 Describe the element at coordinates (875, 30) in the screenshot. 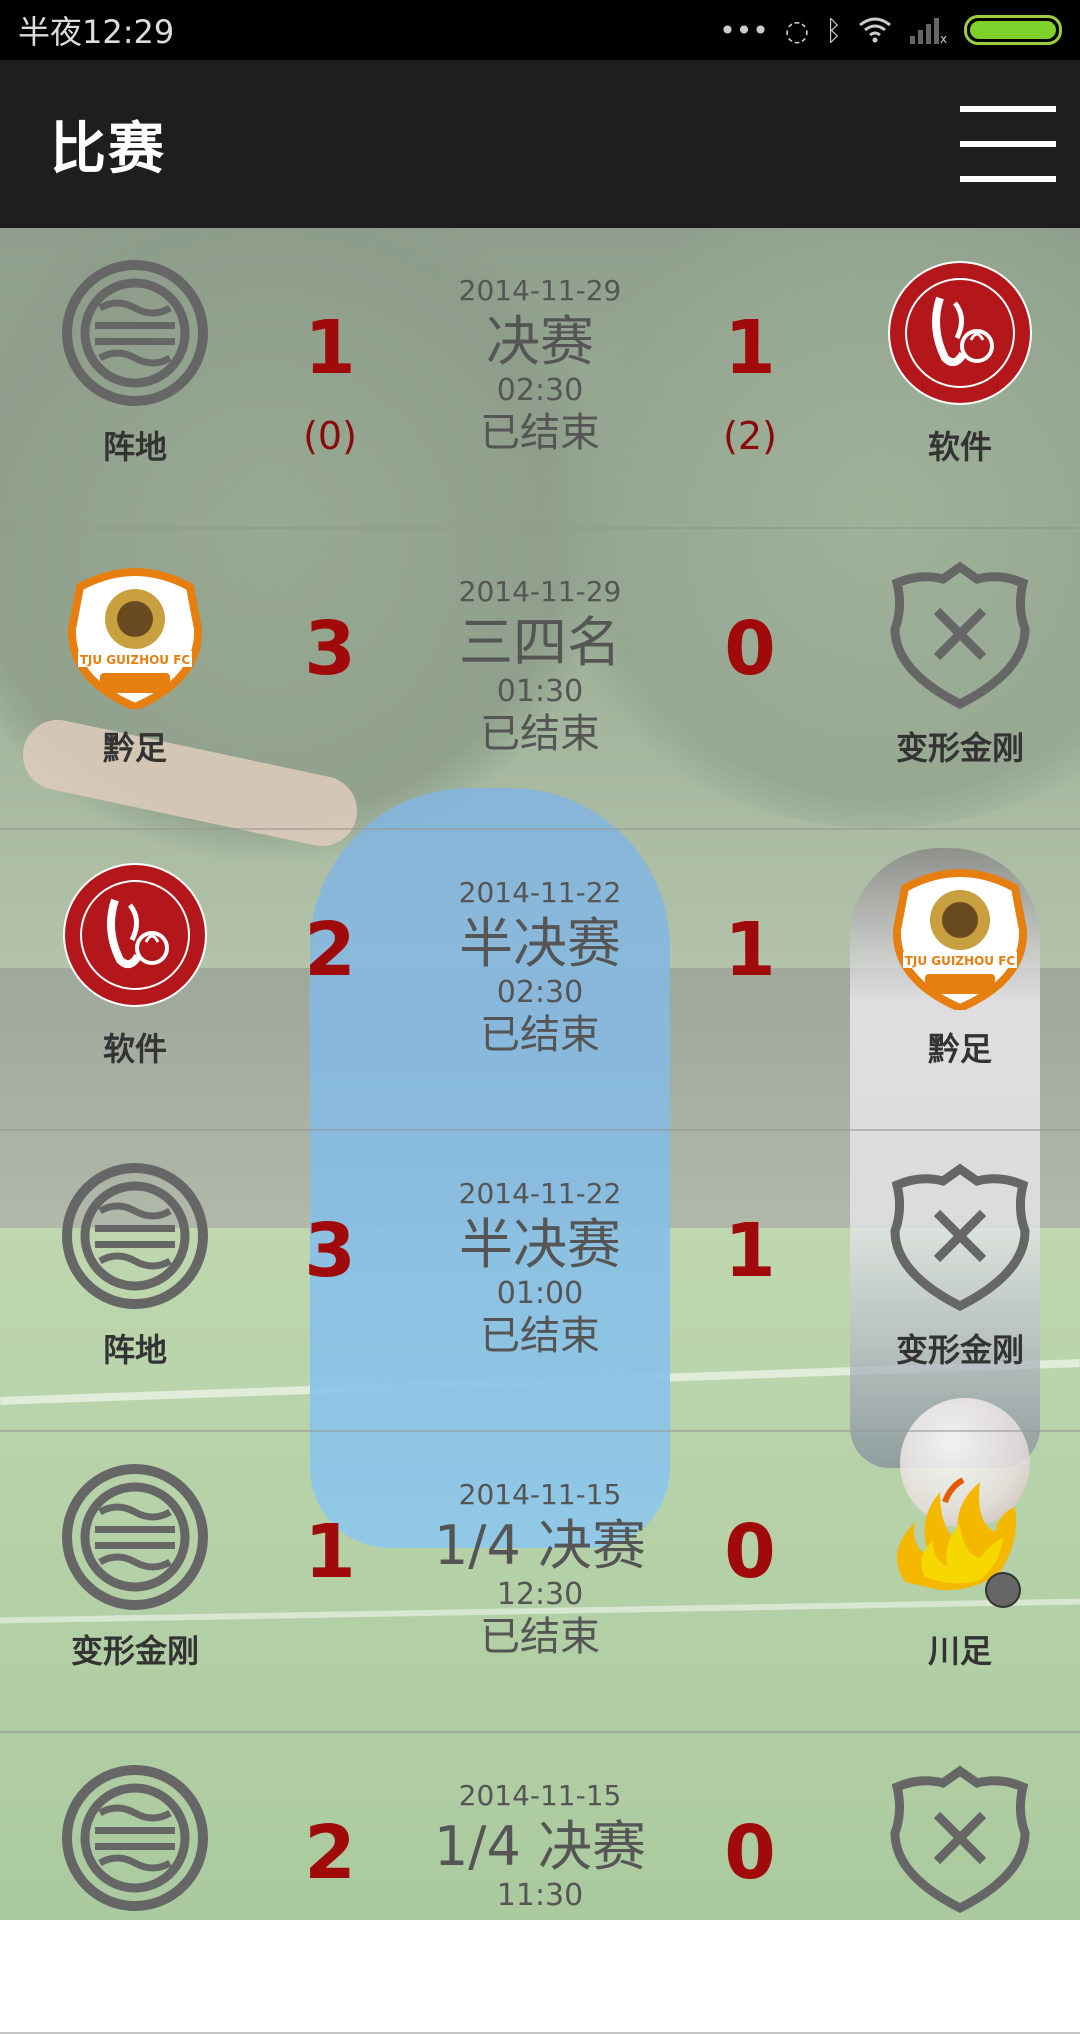

I see `wifi-icon` at that location.